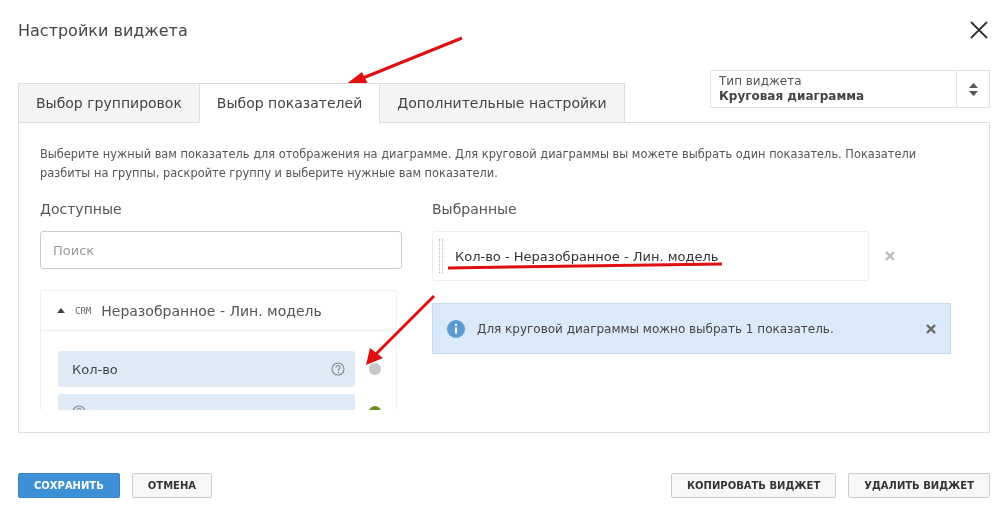 This screenshot has width=1008, height=517. I want to click on dialog-title: Настройки виджета, so click(103, 30).